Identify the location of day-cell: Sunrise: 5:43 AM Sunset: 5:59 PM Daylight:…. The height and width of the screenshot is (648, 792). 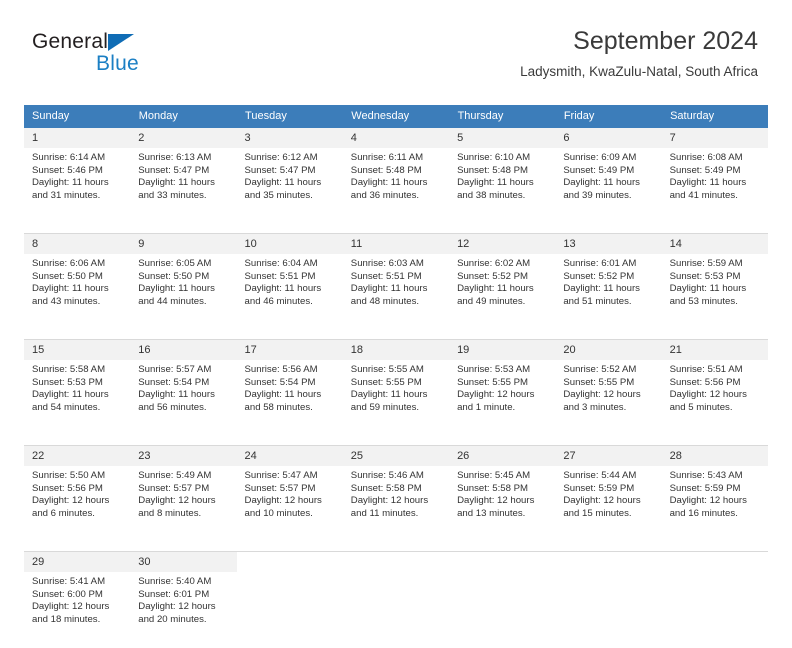
(714, 504).